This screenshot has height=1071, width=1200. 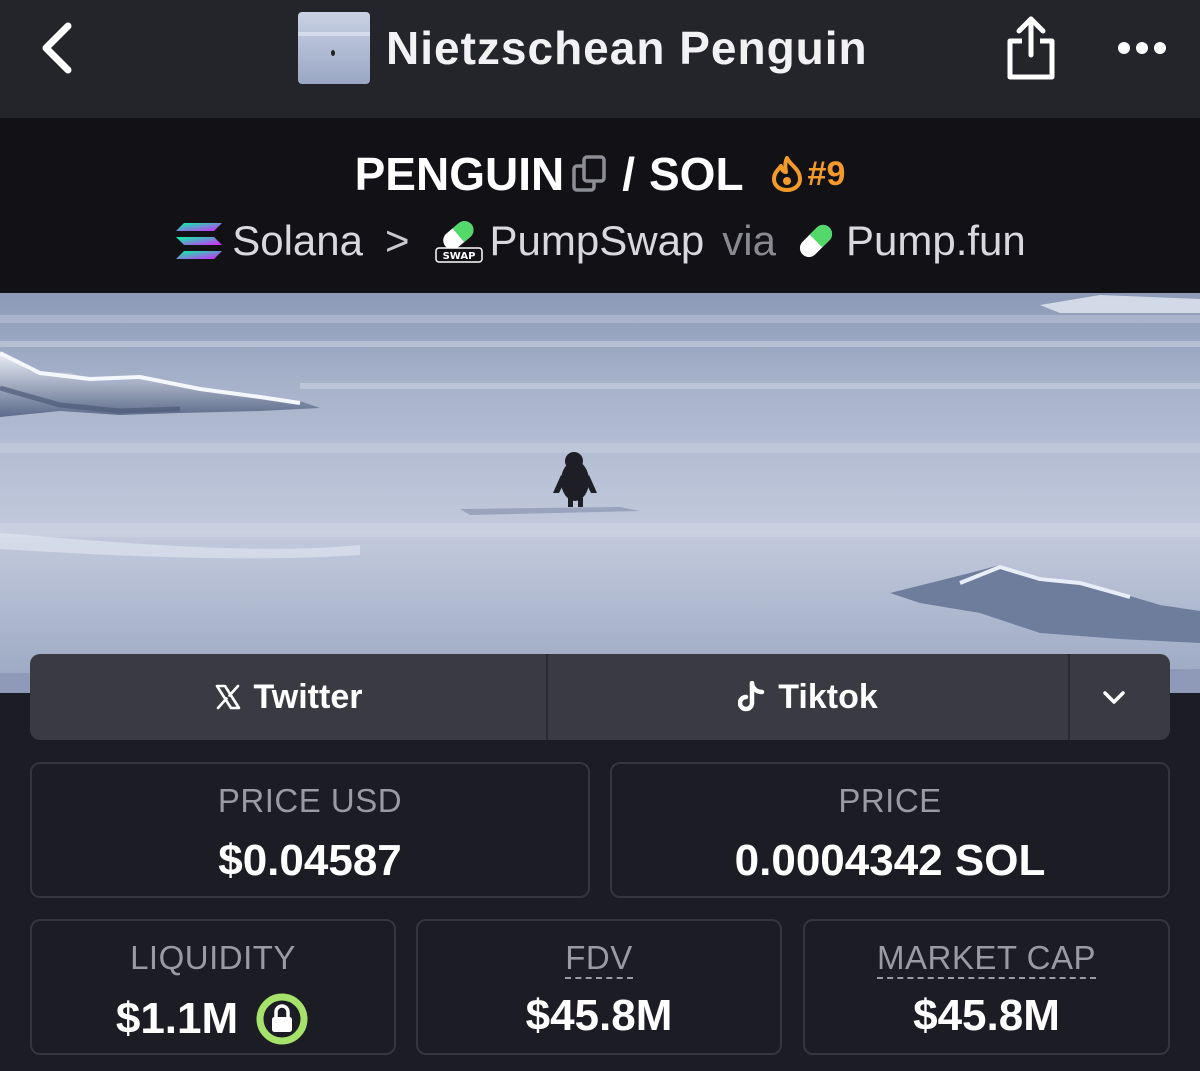 What do you see at coordinates (308, 696) in the screenshot?
I see `twitter-label: Twitter` at bounding box center [308, 696].